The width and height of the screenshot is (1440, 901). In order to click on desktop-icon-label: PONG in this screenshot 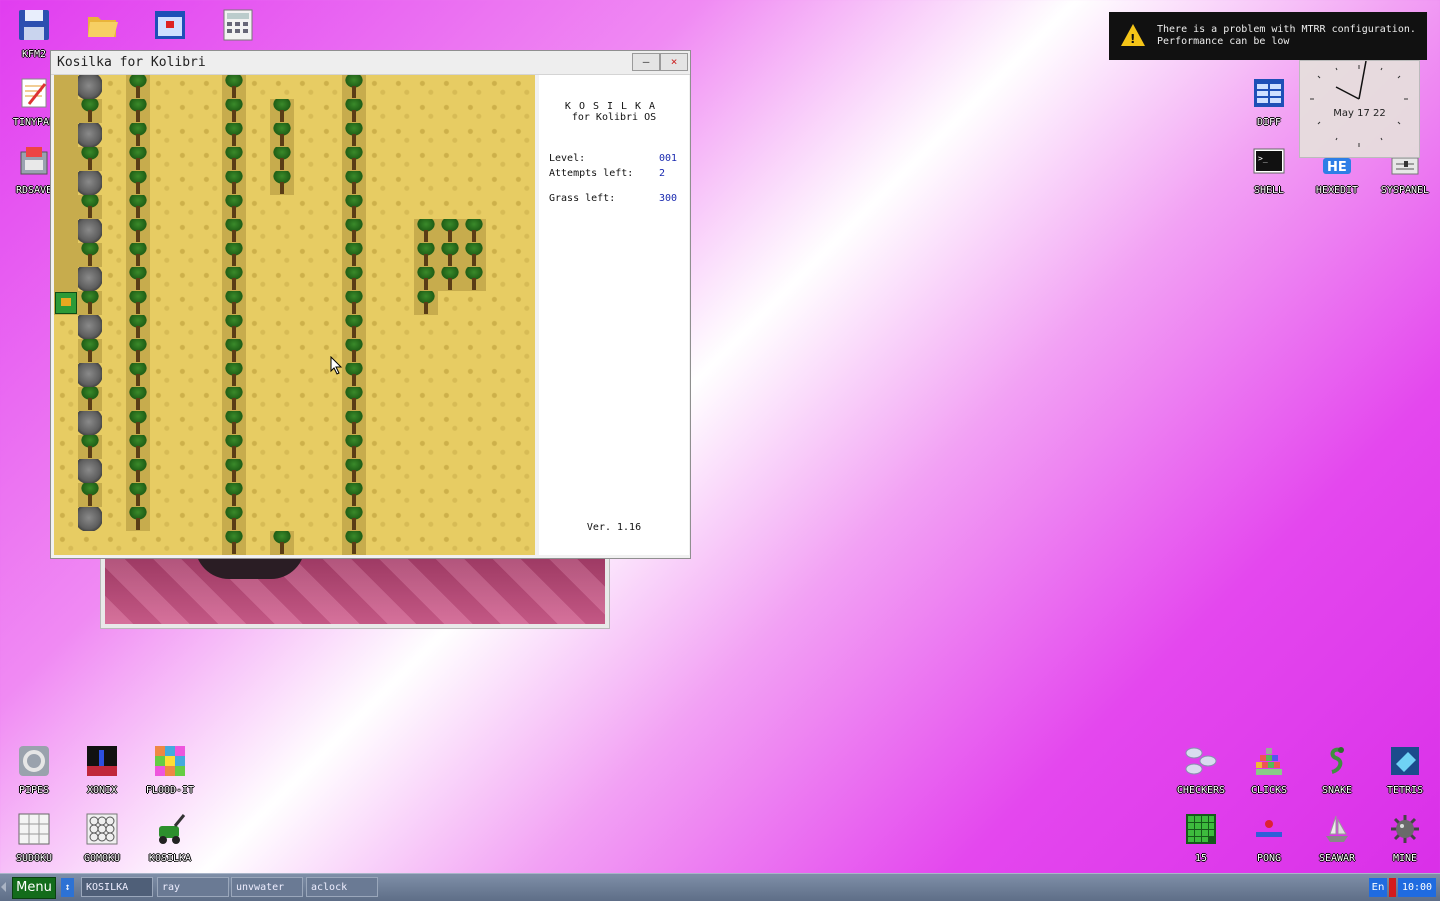, I will do `click(1269, 858)`.